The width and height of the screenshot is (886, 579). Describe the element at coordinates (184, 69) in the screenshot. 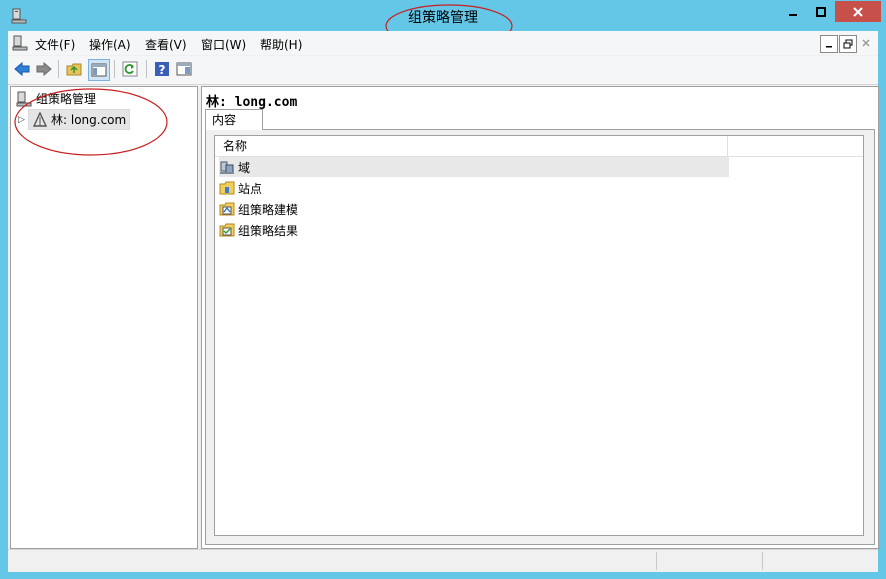

I see `action-pane-icon` at that location.